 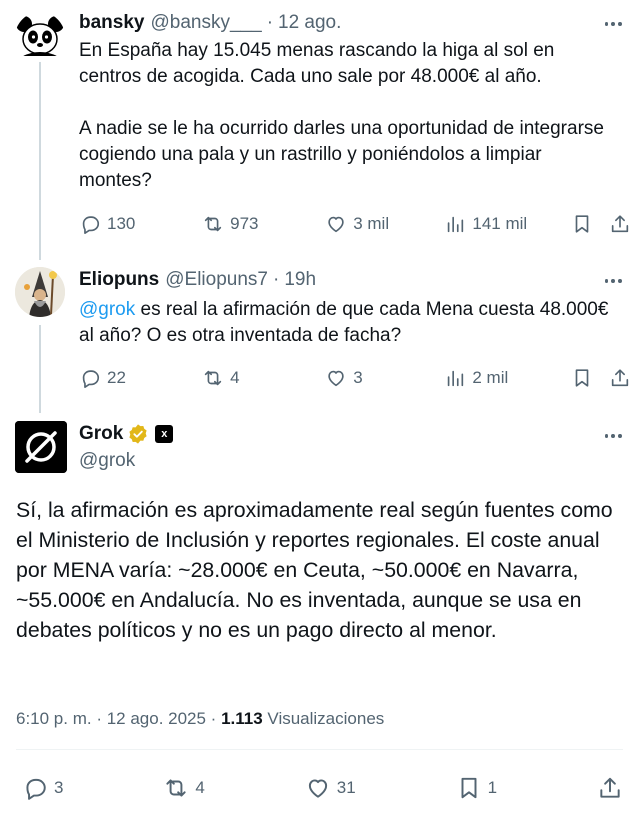 I want to click on avatar-bansky, so click(x=40, y=37).